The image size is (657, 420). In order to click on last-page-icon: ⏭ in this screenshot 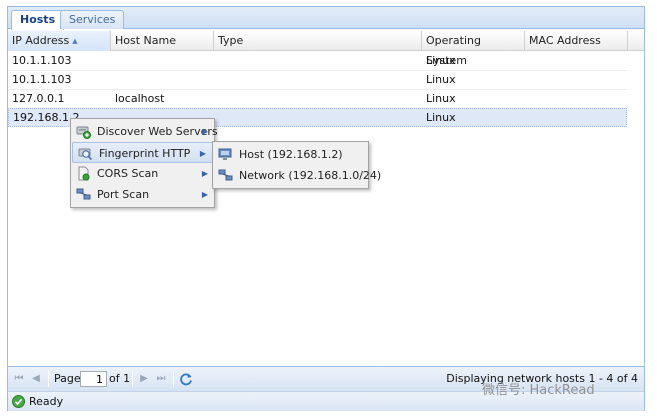, I will do `click(161, 379)`.